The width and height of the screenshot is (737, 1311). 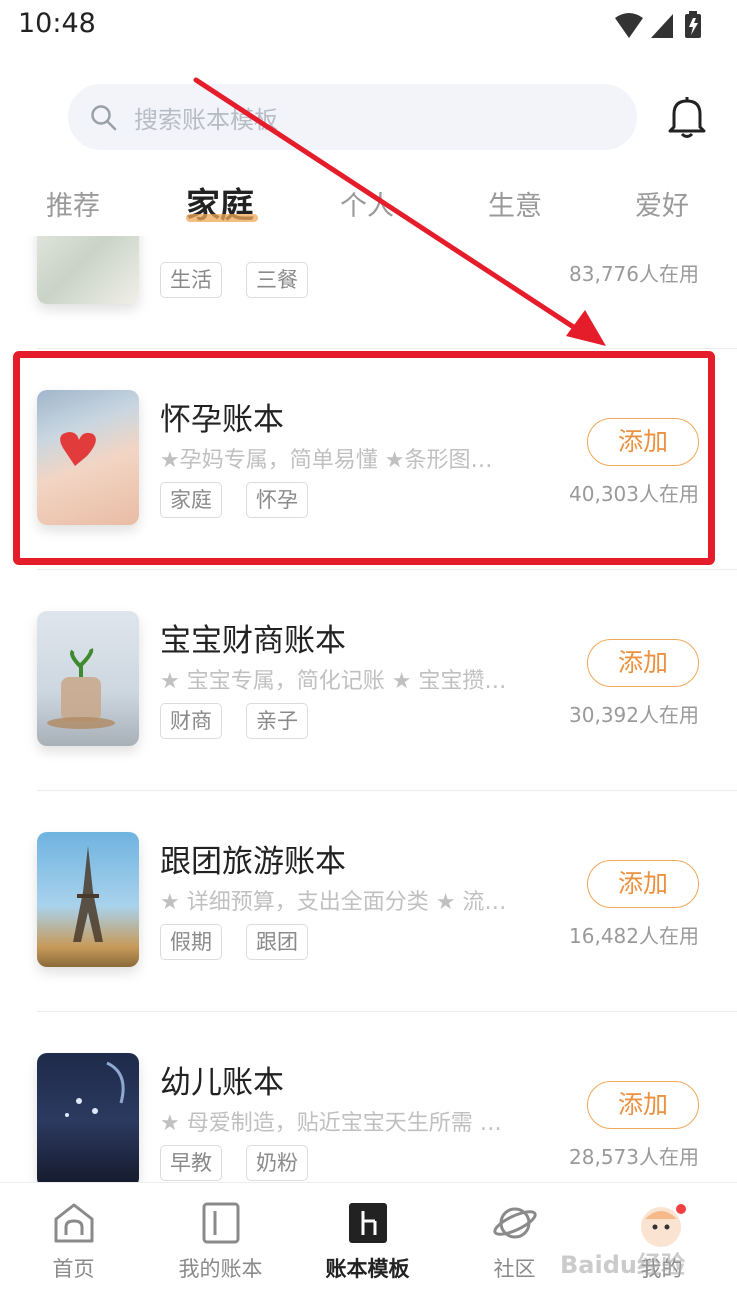 What do you see at coordinates (367, 1269) in the screenshot?
I see `nav-label: 账本模板` at bounding box center [367, 1269].